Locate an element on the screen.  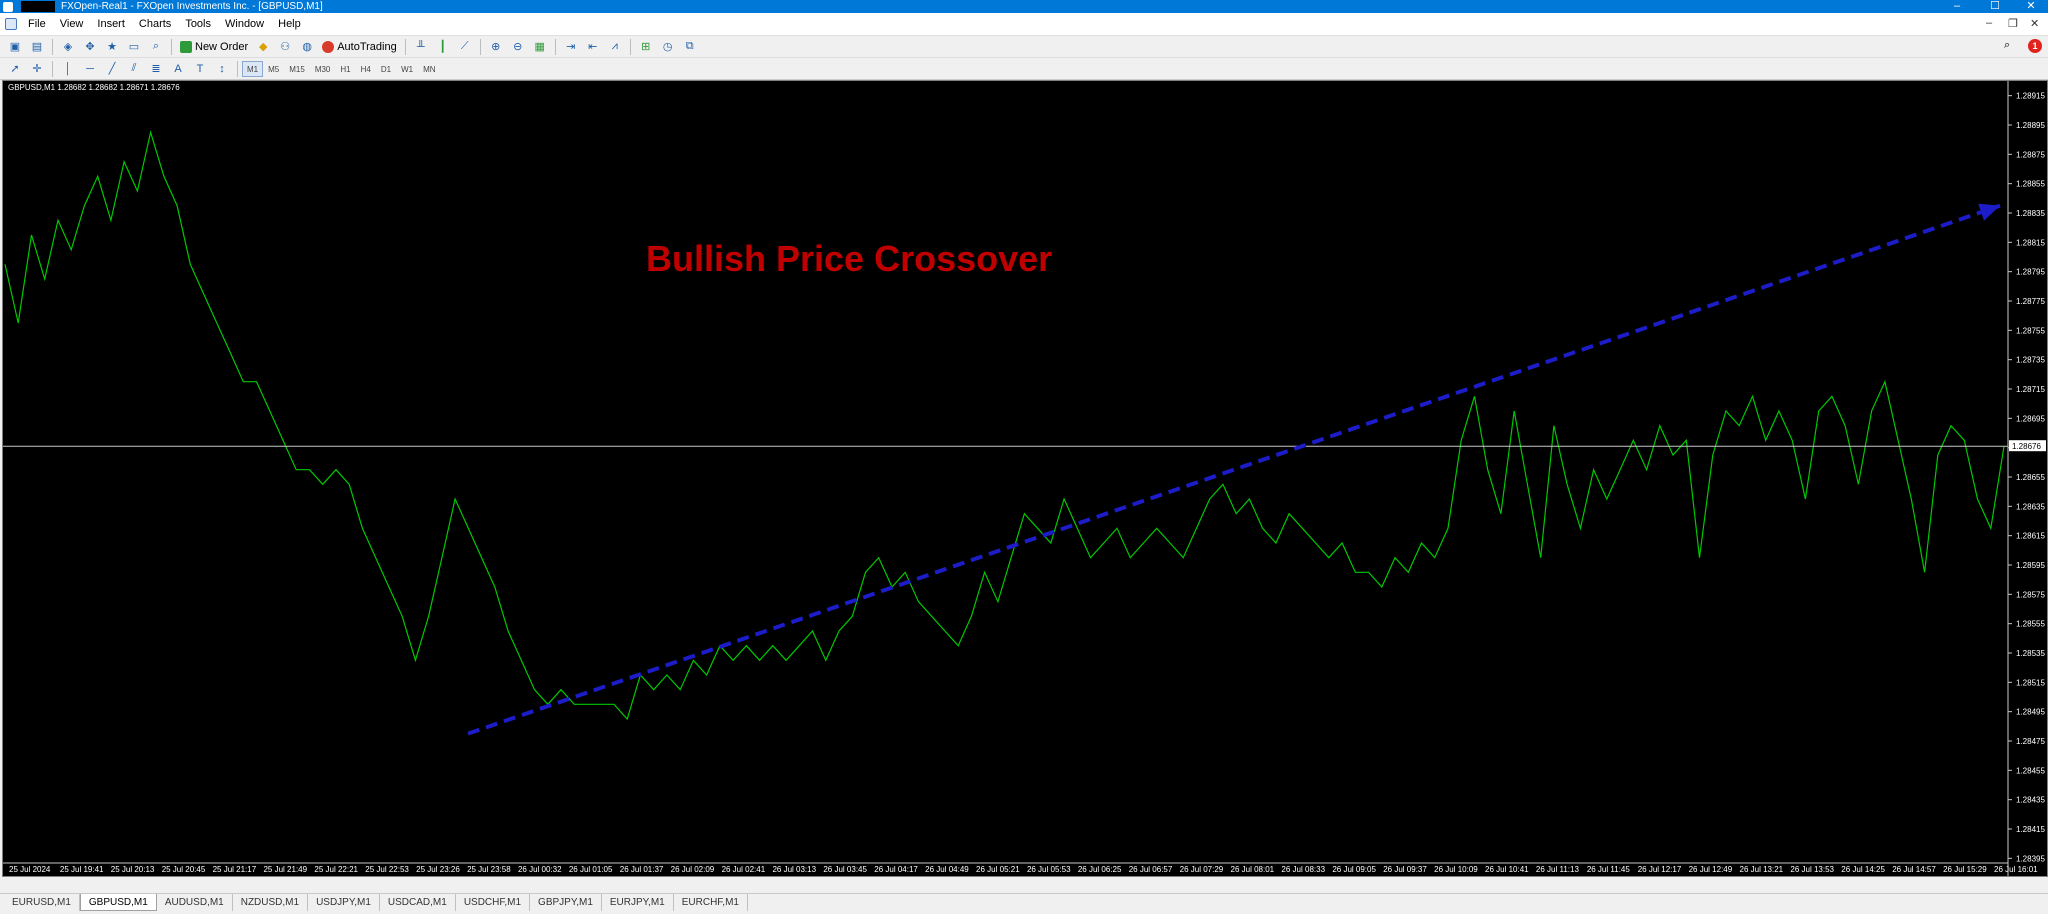
vps-icon: ◍ is located at coordinates (307, 47).